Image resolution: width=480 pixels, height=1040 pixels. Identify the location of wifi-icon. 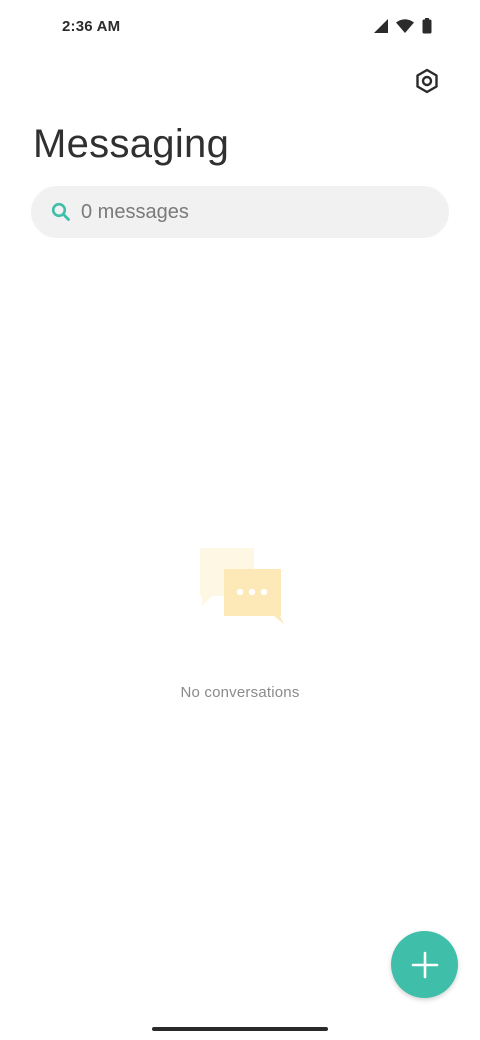
(405, 26).